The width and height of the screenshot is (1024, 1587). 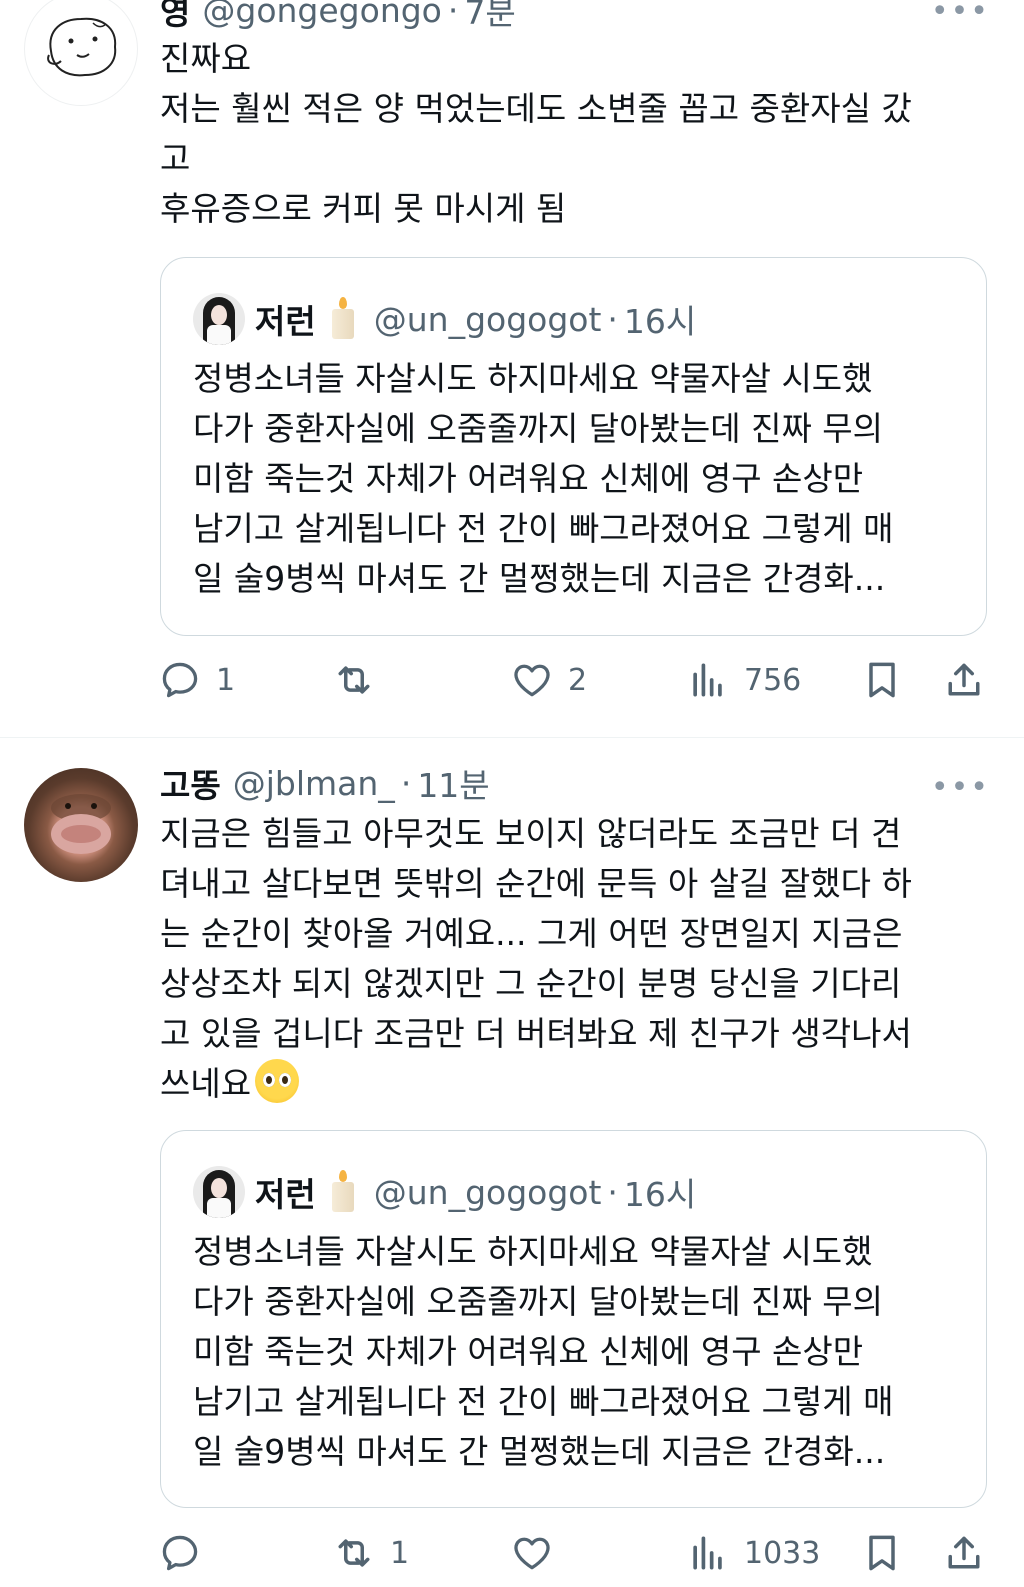 I want to click on timestamp: 7분, so click(x=489, y=17).